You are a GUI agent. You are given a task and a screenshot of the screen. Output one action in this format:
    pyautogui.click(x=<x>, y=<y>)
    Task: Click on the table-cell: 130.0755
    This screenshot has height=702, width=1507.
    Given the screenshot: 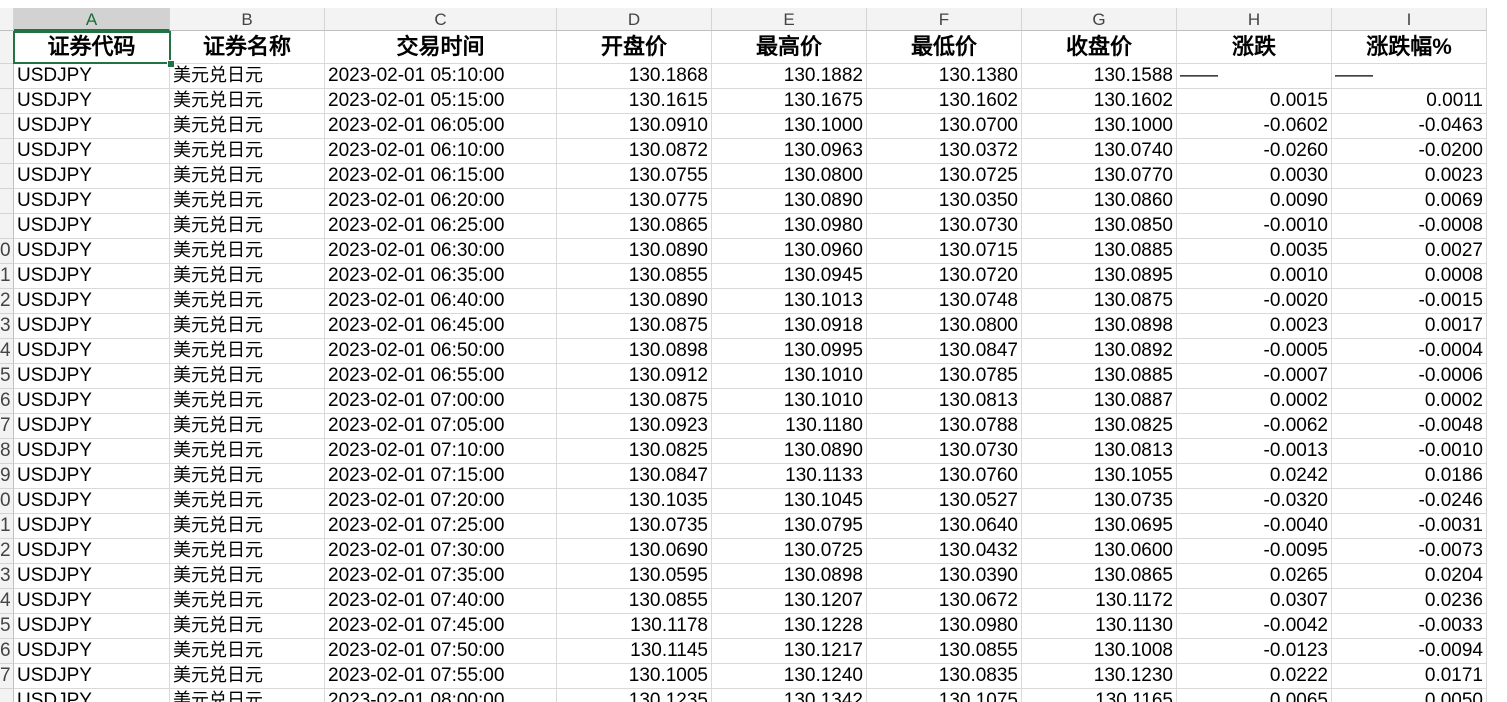 What is the action you would take?
    pyautogui.click(x=634, y=176)
    